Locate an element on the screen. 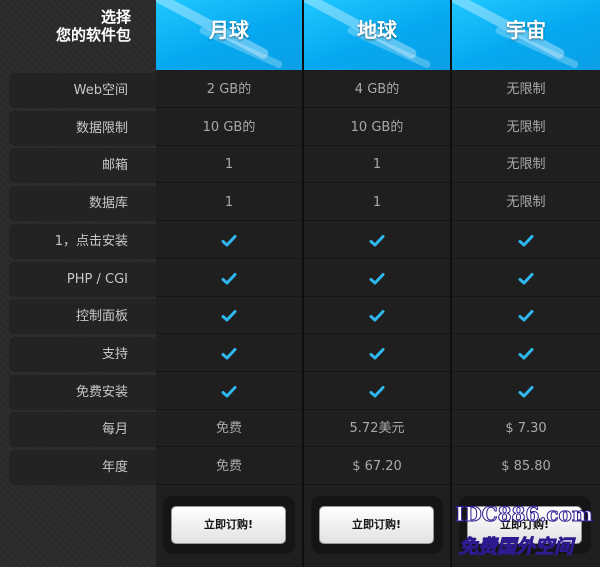 Image resolution: width=600 pixels, height=567 pixels. table-cell: 4 GB的 is located at coordinates (377, 90).